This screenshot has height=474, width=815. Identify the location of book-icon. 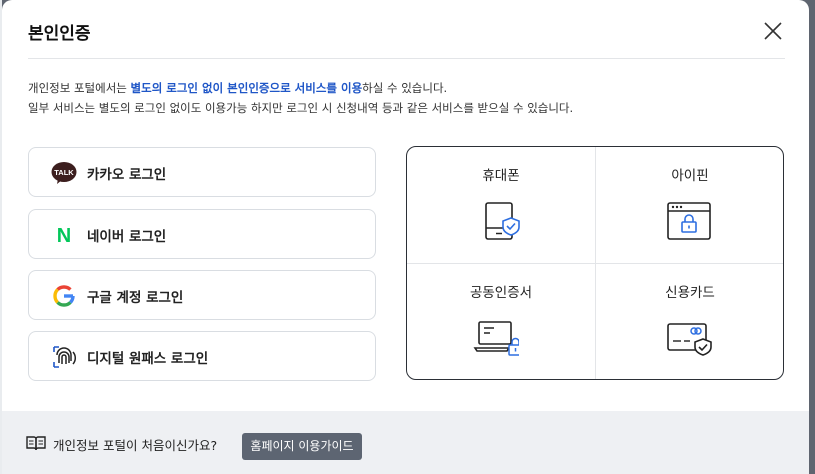
(36, 443).